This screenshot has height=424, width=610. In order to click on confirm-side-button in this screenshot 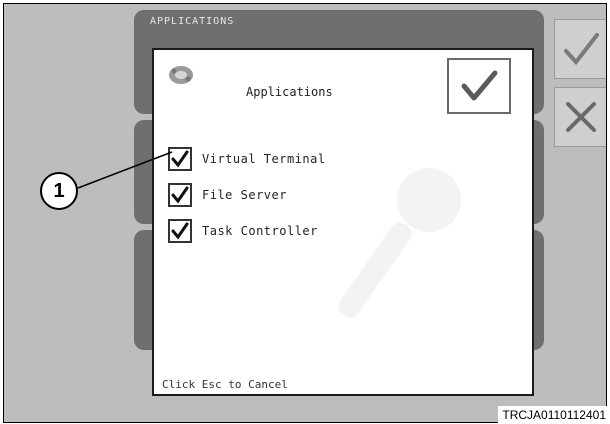, I will do `click(580, 49)`.